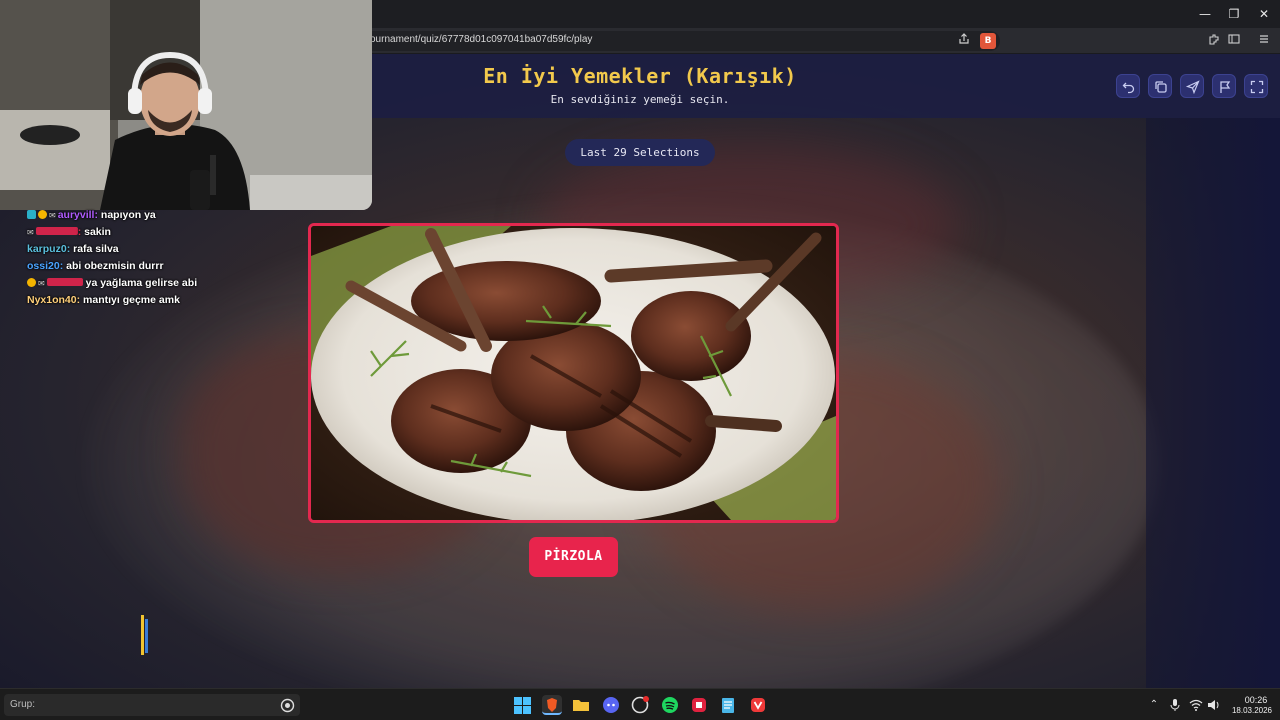 The height and width of the screenshot is (720, 1280). Describe the element at coordinates (1154, 705) in the screenshot. I see `tray-chevron-up-icon: ⌃` at that location.